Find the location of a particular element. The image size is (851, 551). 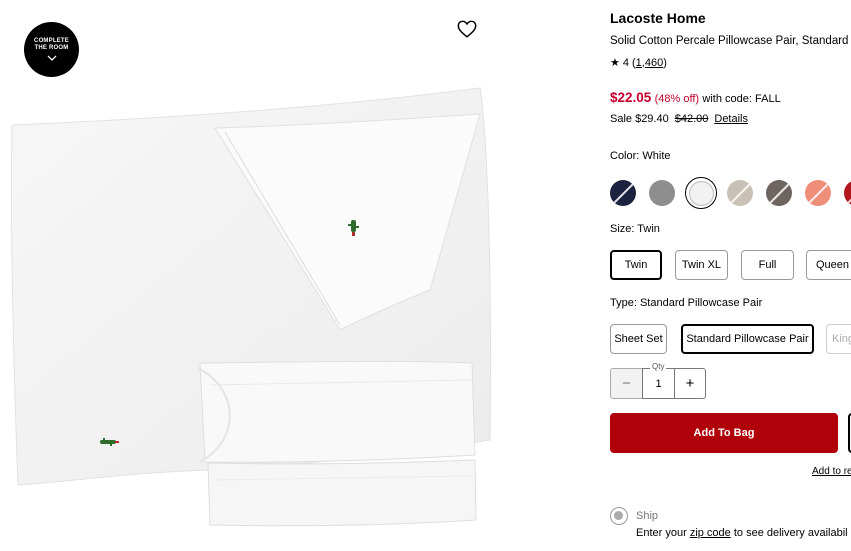

type-option-king: King is located at coordinates (838, 339).